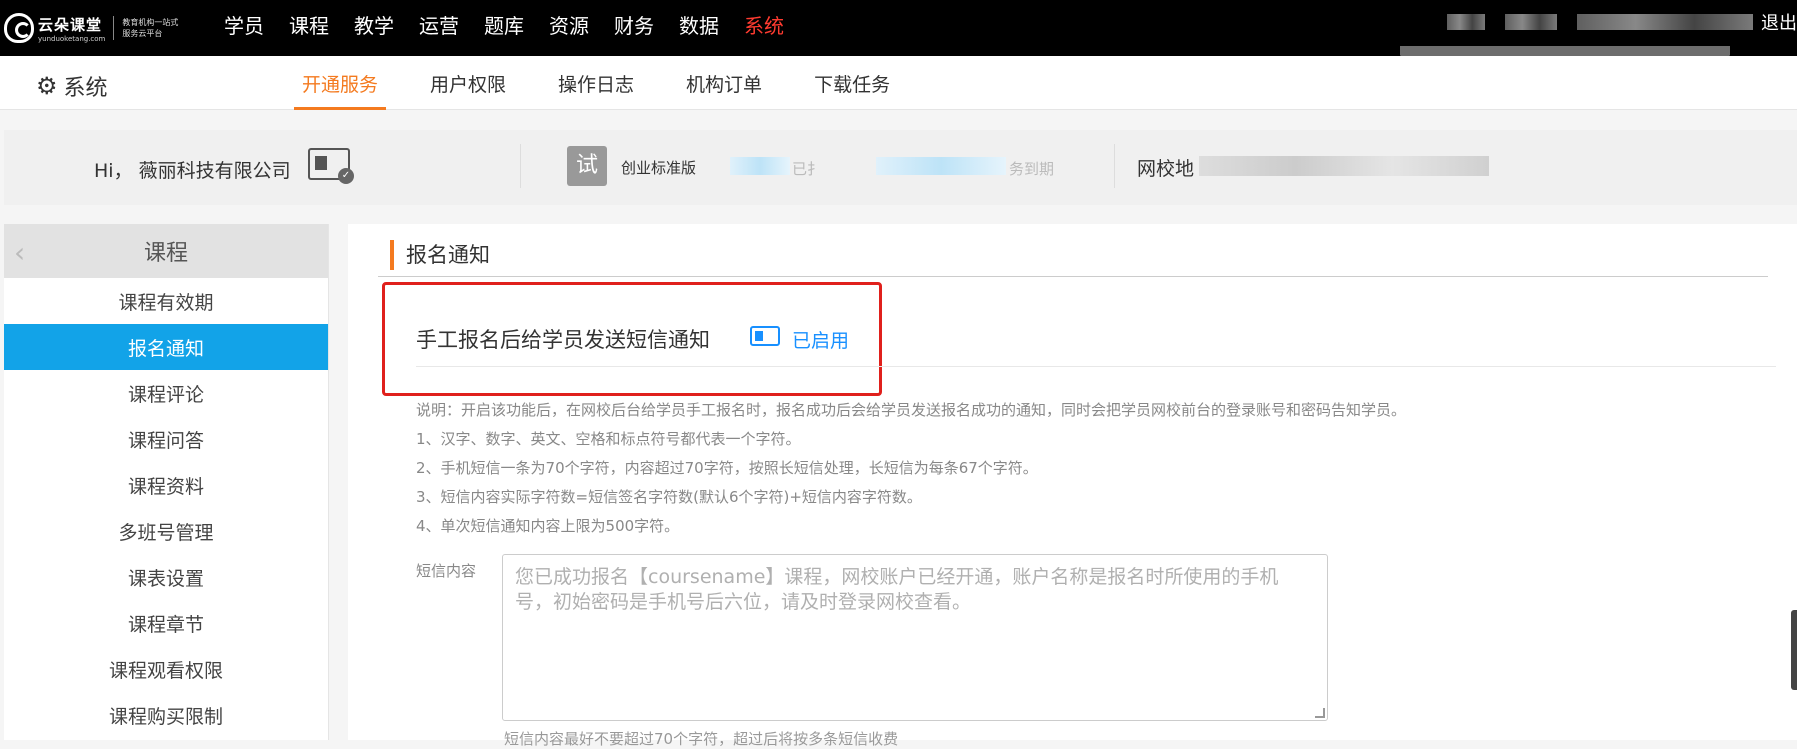 Image resolution: width=1797 pixels, height=749 pixels. Describe the element at coordinates (166, 669) in the screenshot. I see `sidebar-item-view-permission: 课程观看权限` at that location.